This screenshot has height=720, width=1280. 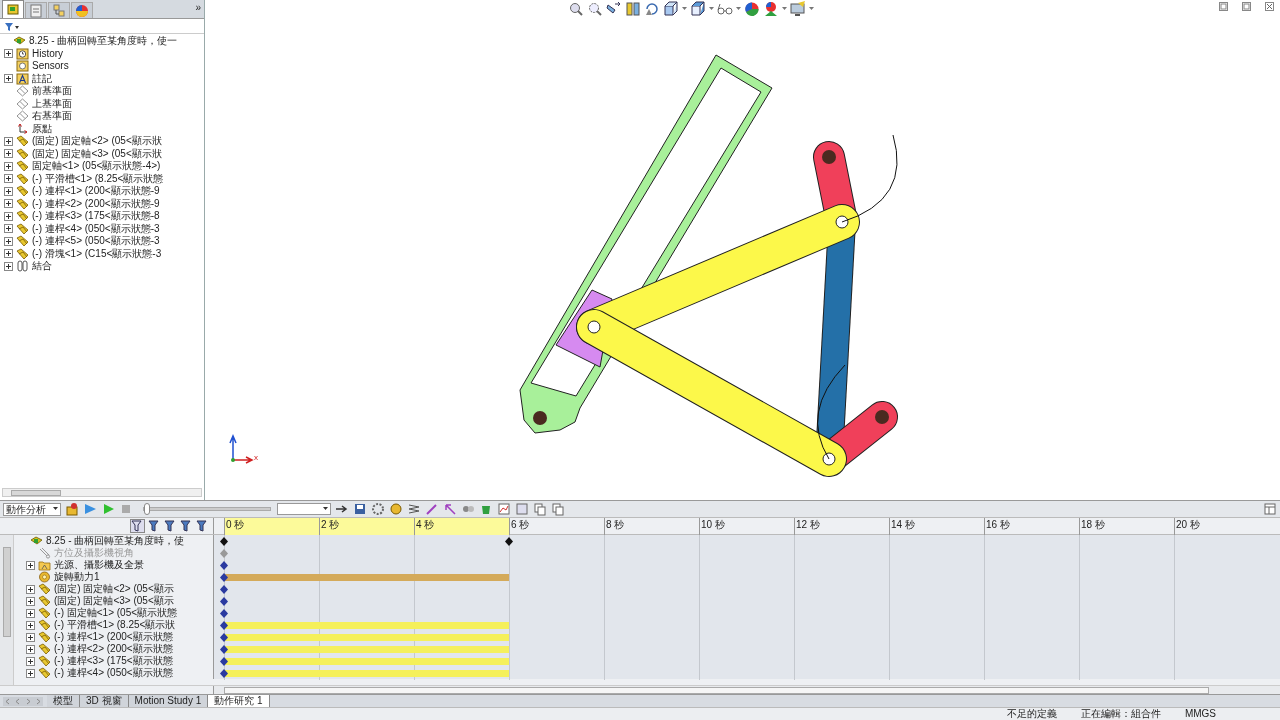 What do you see at coordinates (414, 509) in the screenshot?
I see `spring-icon` at bounding box center [414, 509].